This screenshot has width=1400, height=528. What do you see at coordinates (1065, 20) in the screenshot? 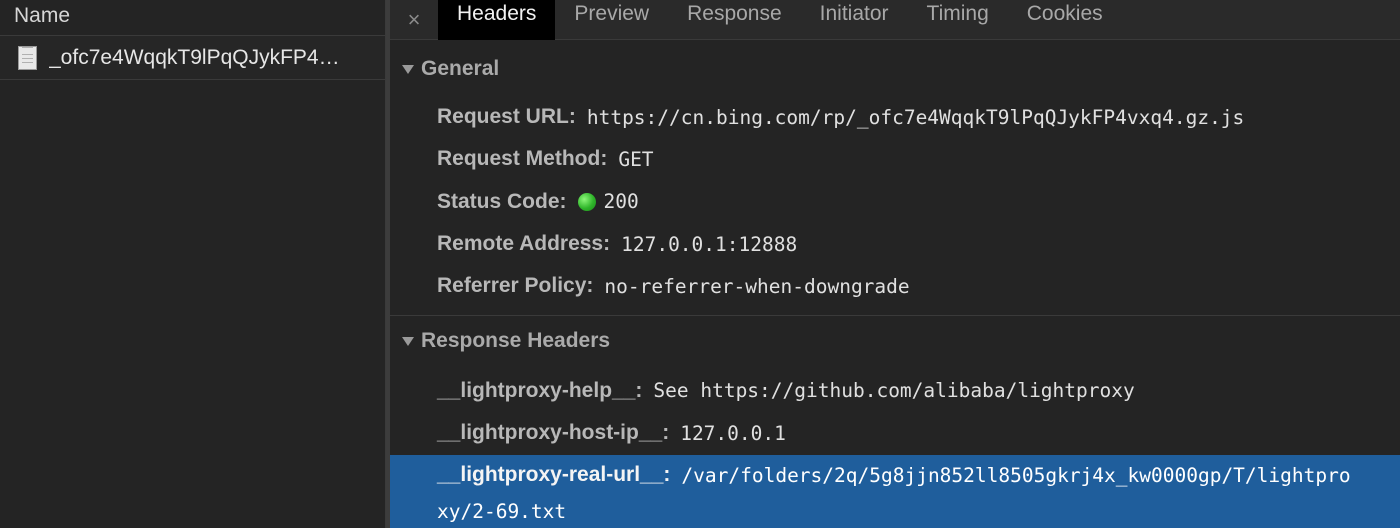
I see `tab-cookies: Cookies` at bounding box center [1065, 20].